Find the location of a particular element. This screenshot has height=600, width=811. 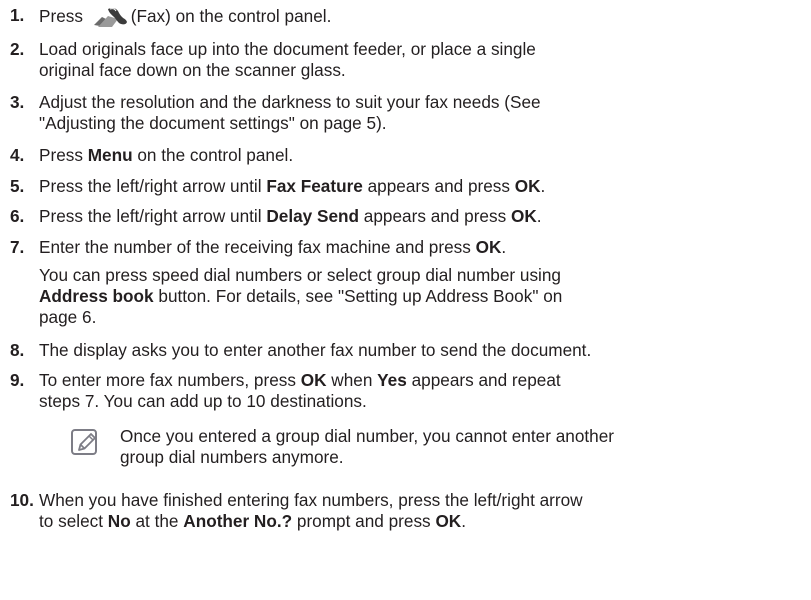

step-1-text-b: (Fax) on the control panel. is located at coordinates (231, 16).